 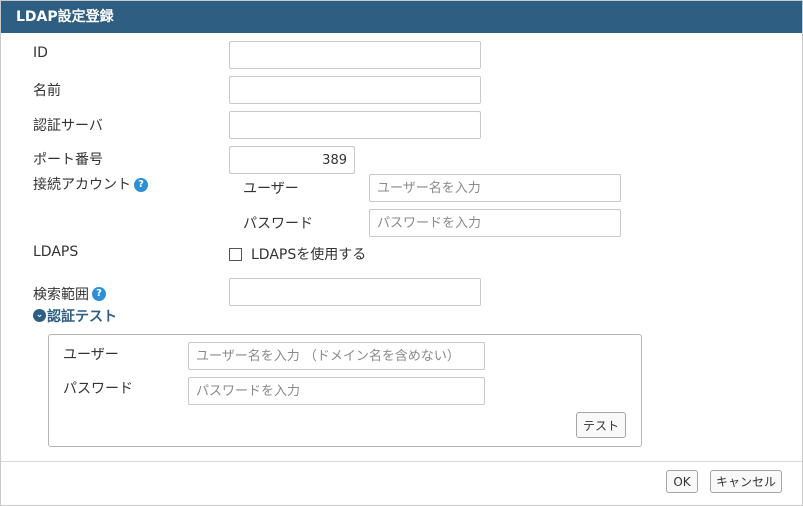 I want to click on test-password-input, so click(x=336, y=391).